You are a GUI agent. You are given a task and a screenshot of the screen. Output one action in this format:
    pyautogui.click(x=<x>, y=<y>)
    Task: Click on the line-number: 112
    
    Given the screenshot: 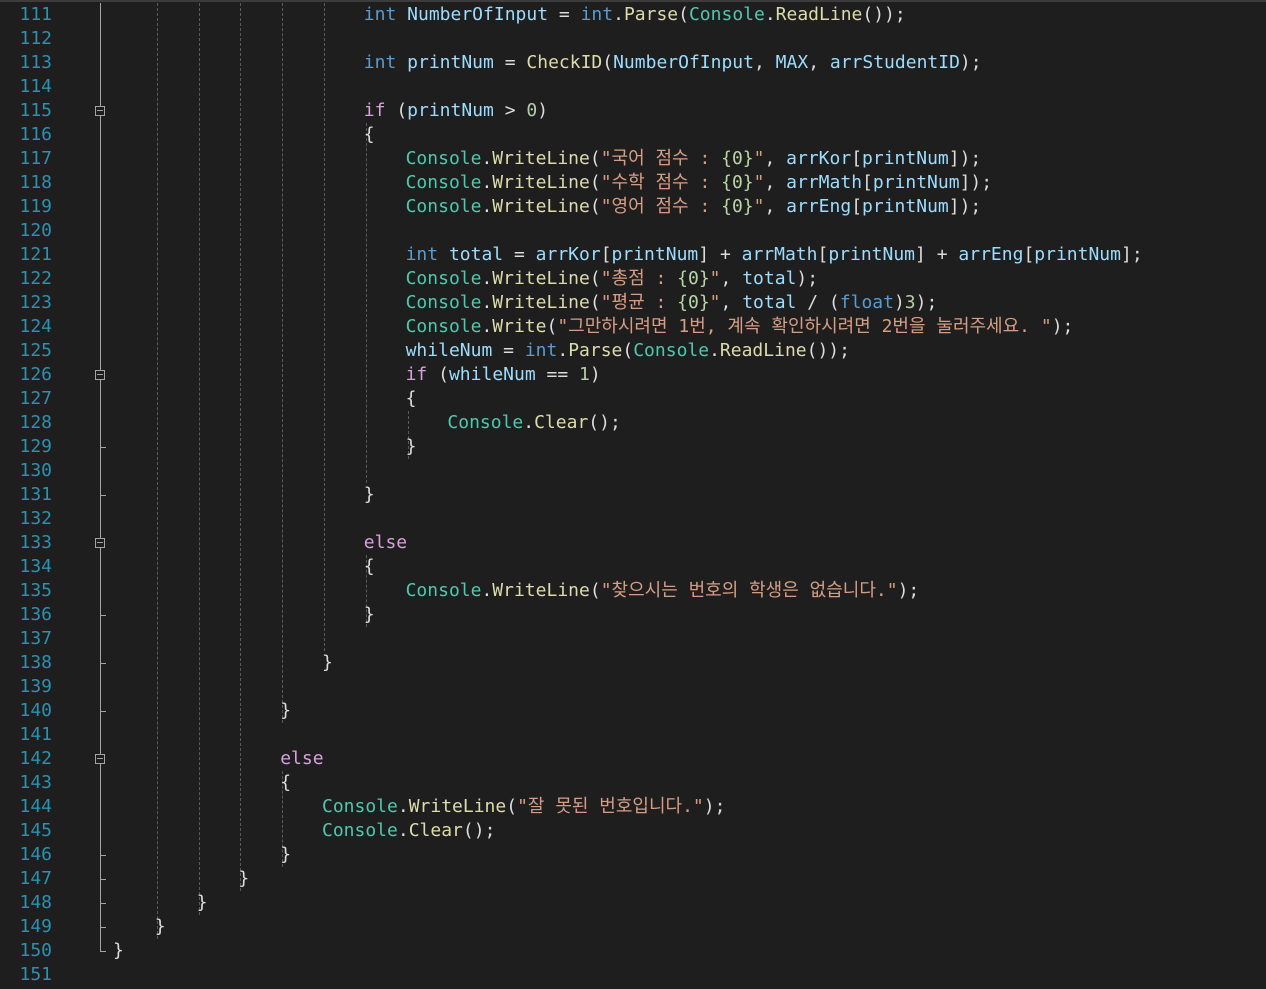 What is the action you would take?
    pyautogui.click(x=35, y=38)
    